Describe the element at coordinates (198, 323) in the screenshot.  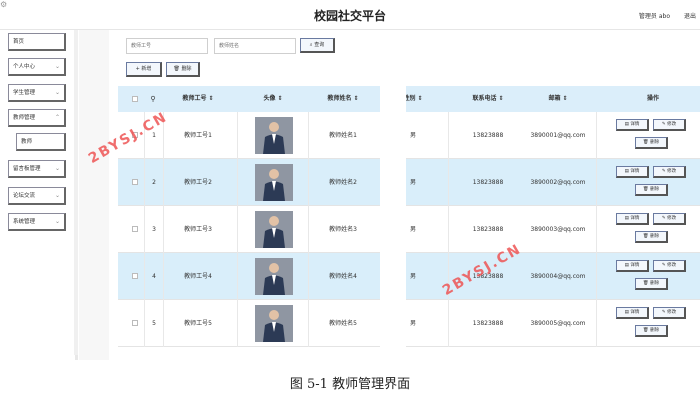
I see `teacher-no: 教师工号5` at that location.